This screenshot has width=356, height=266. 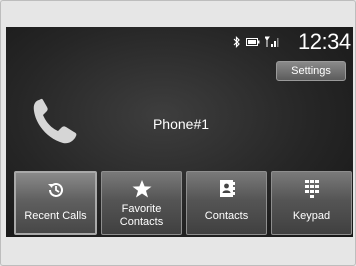 I want to click on favorite-contacts-label: Favorite Contacts, so click(x=141, y=215).